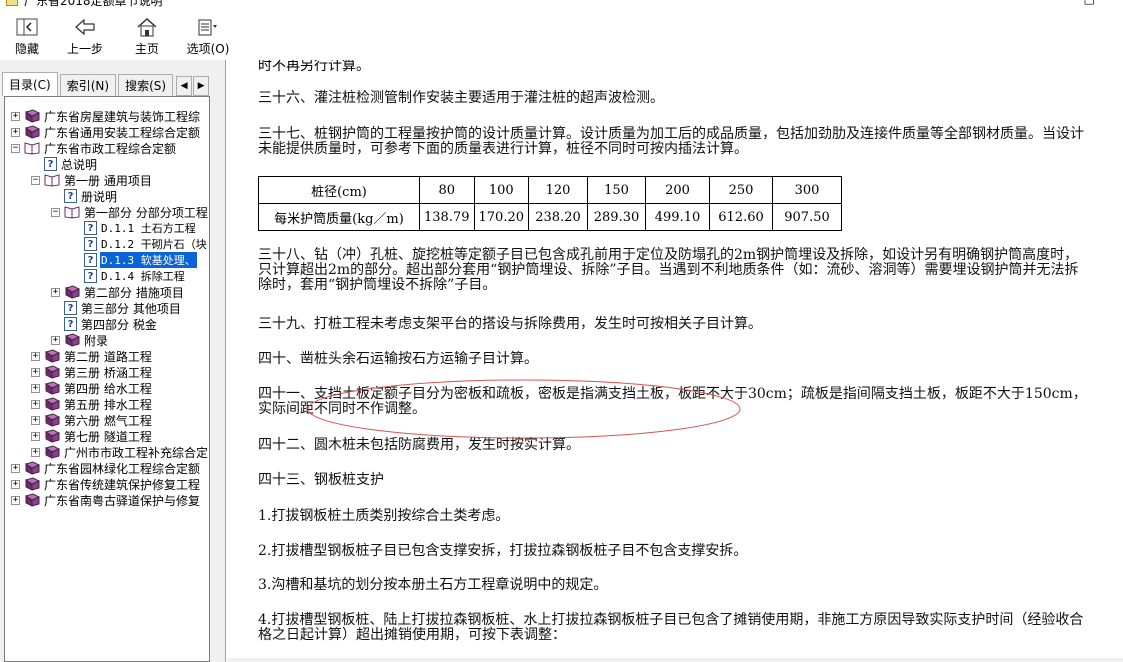 This screenshot has width=1123, height=662. Describe the element at coordinates (134, 292) in the screenshot. I see `tree-item-label: 第二部分 措施项目` at that location.